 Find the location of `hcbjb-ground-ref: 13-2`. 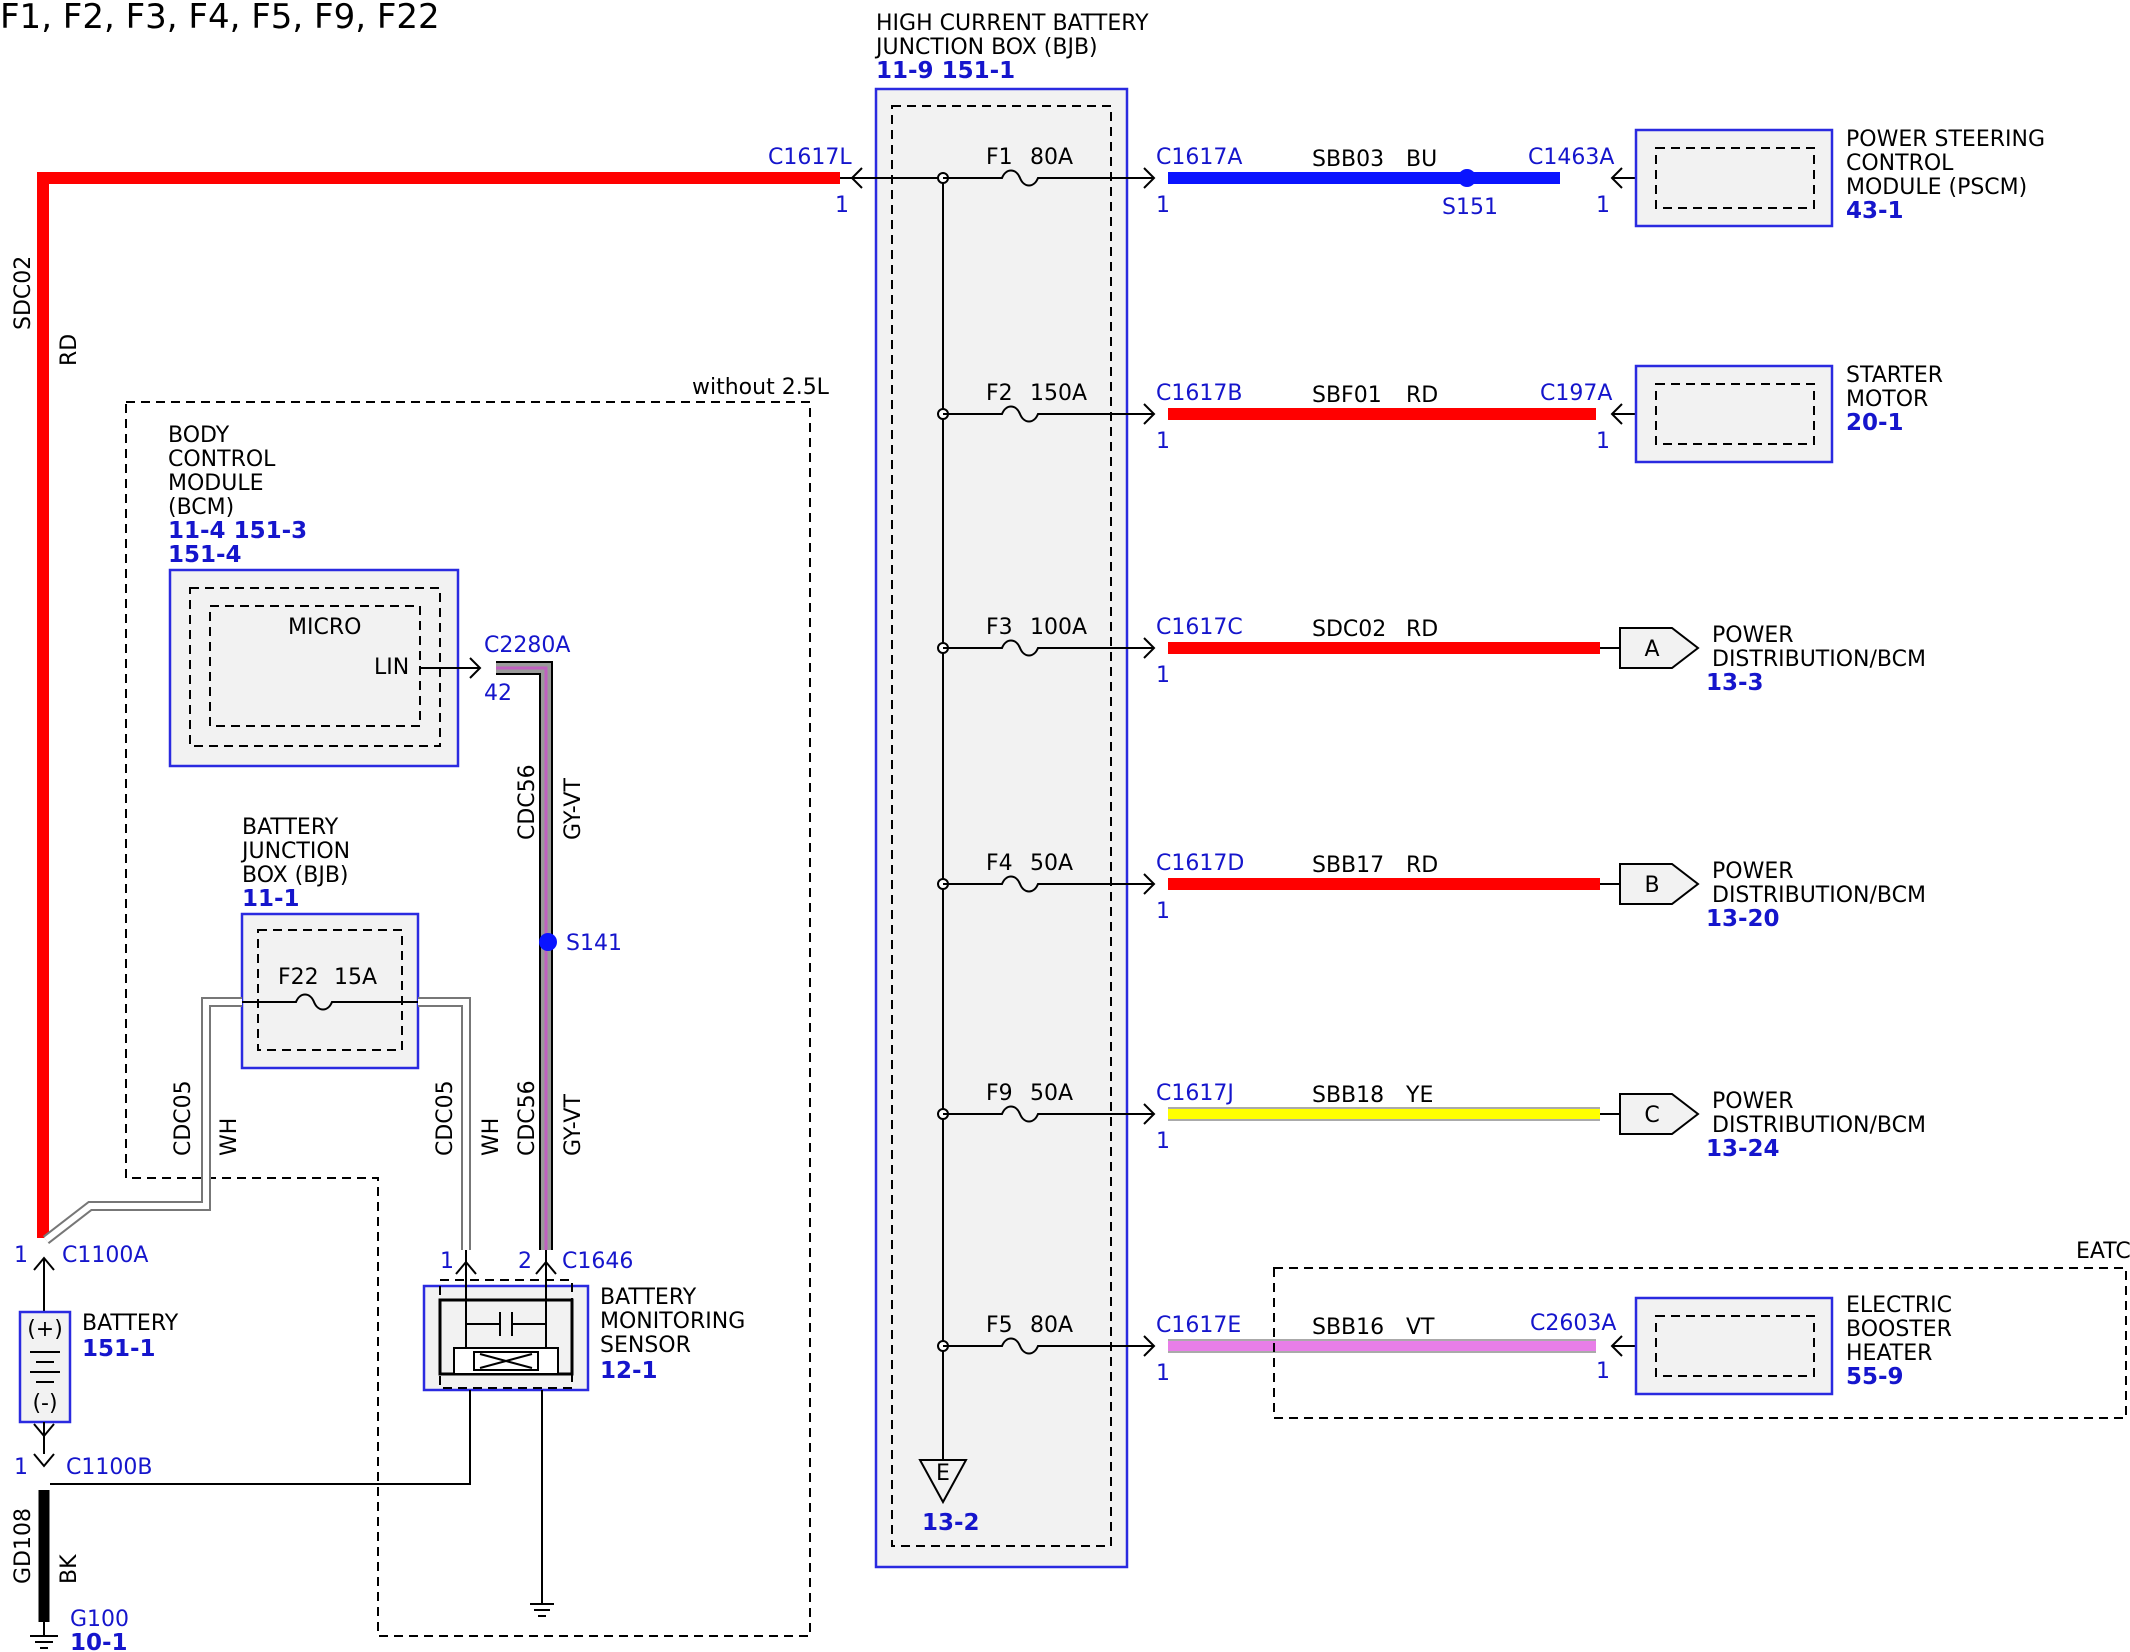

hcbjb-ground-ref: 13-2 is located at coordinates (951, 1523).